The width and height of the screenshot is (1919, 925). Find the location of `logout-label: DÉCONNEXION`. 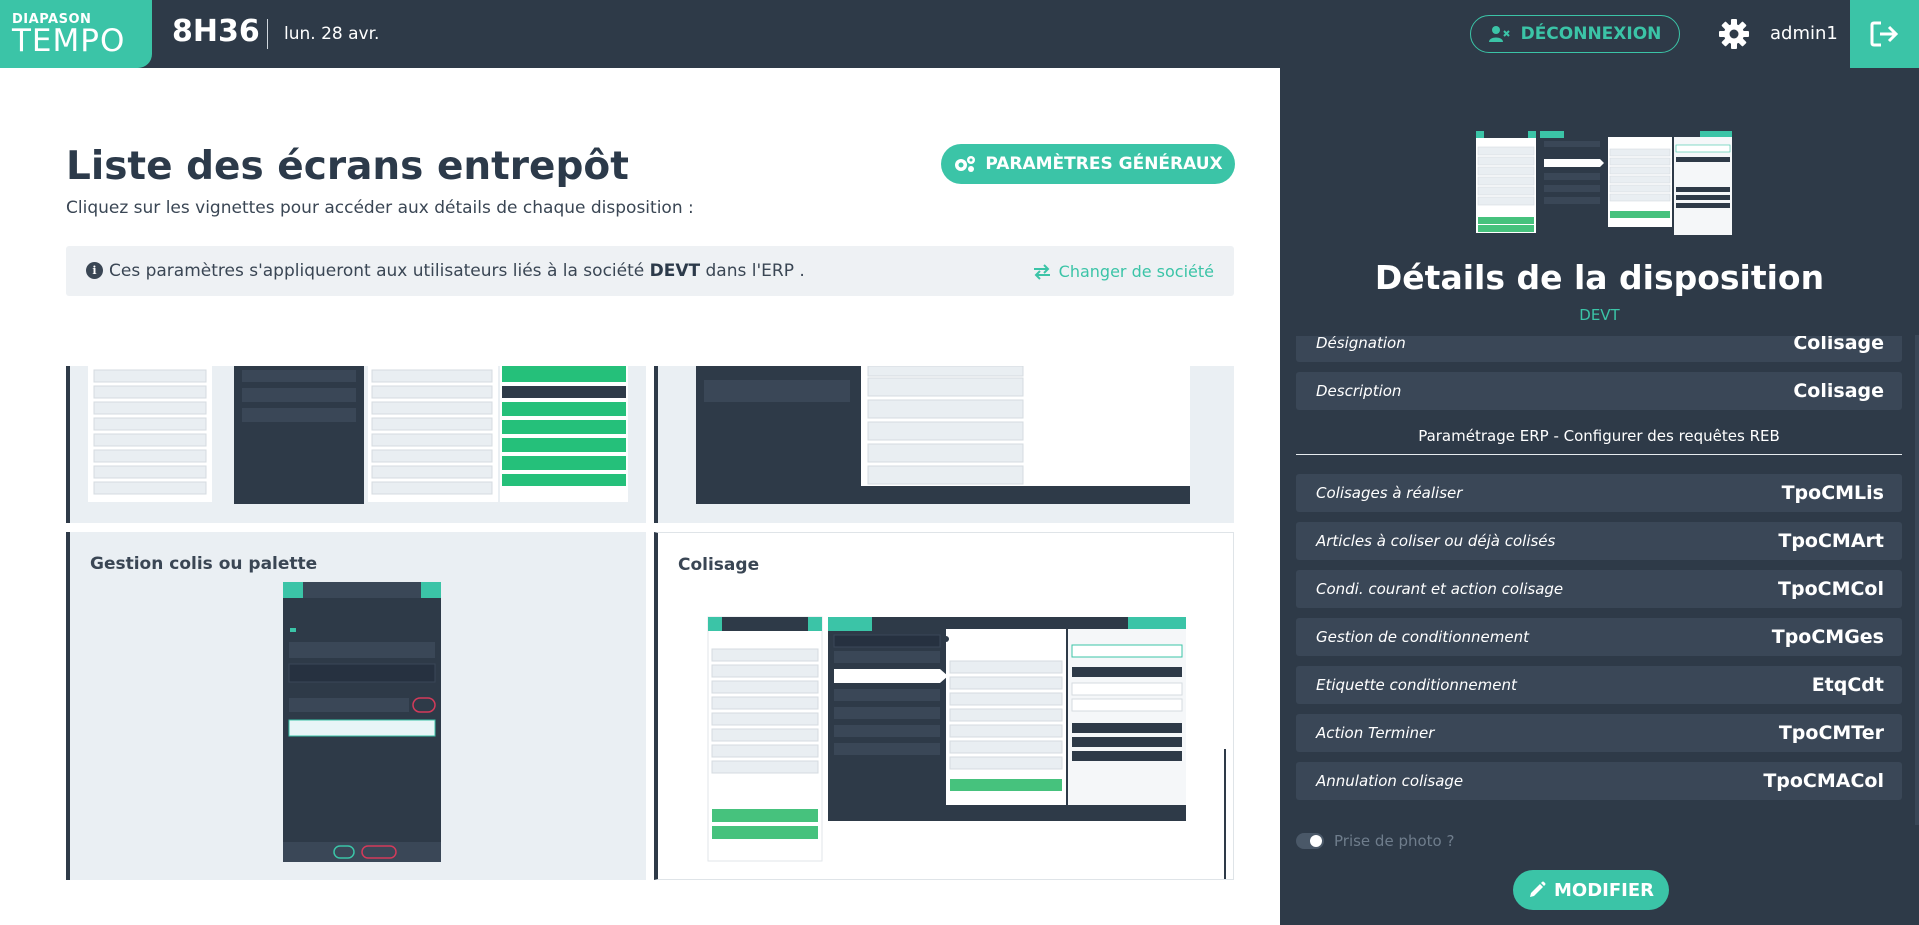

logout-label: DÉCONNEXION is located at coordinates (1591, 34).